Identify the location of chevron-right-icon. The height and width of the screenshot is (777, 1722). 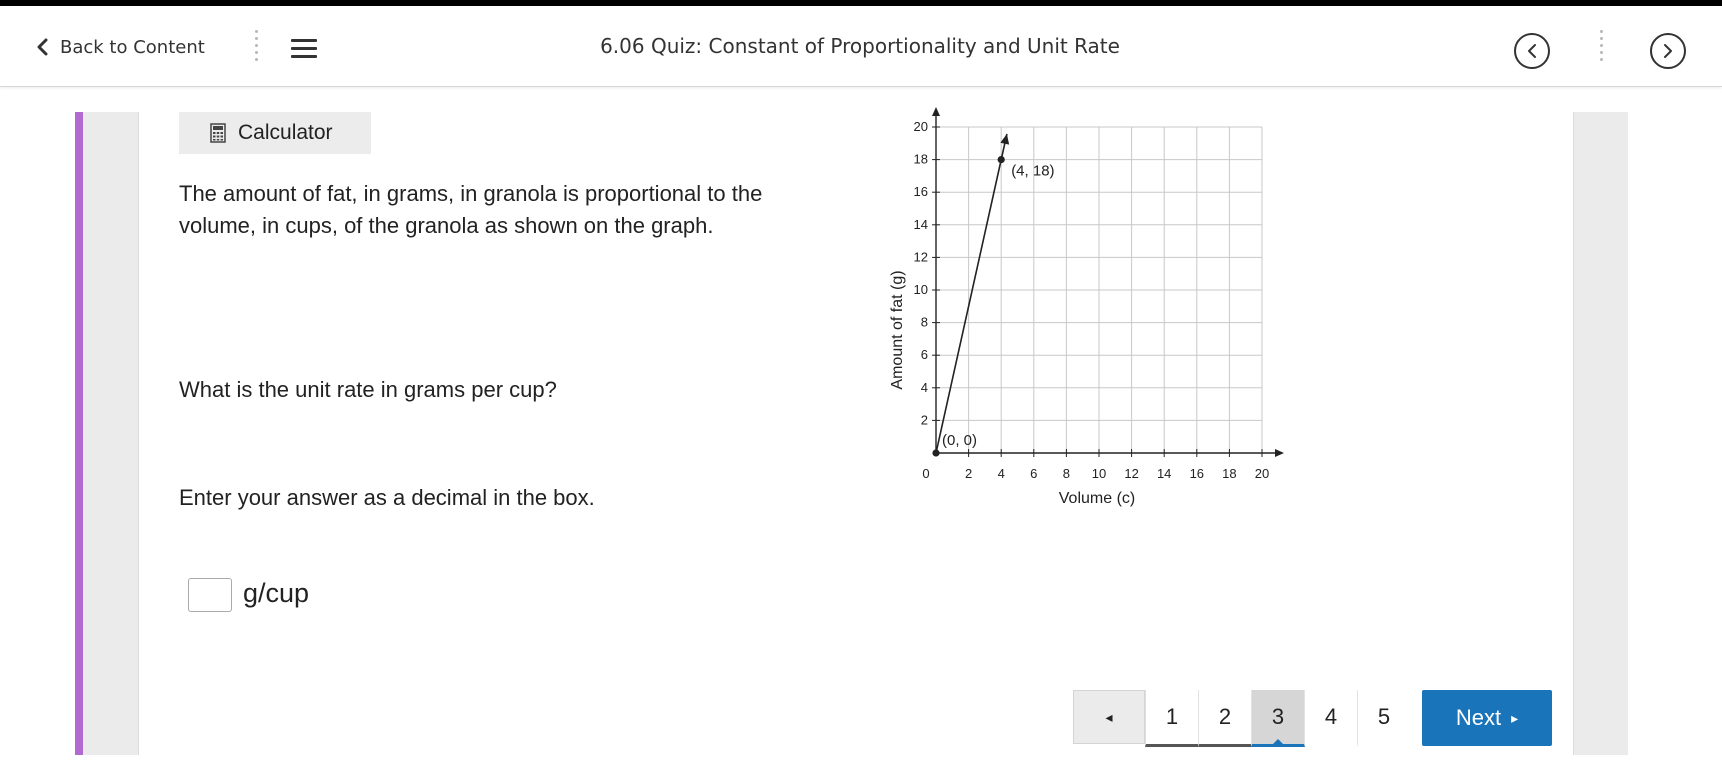
(1668, 51).